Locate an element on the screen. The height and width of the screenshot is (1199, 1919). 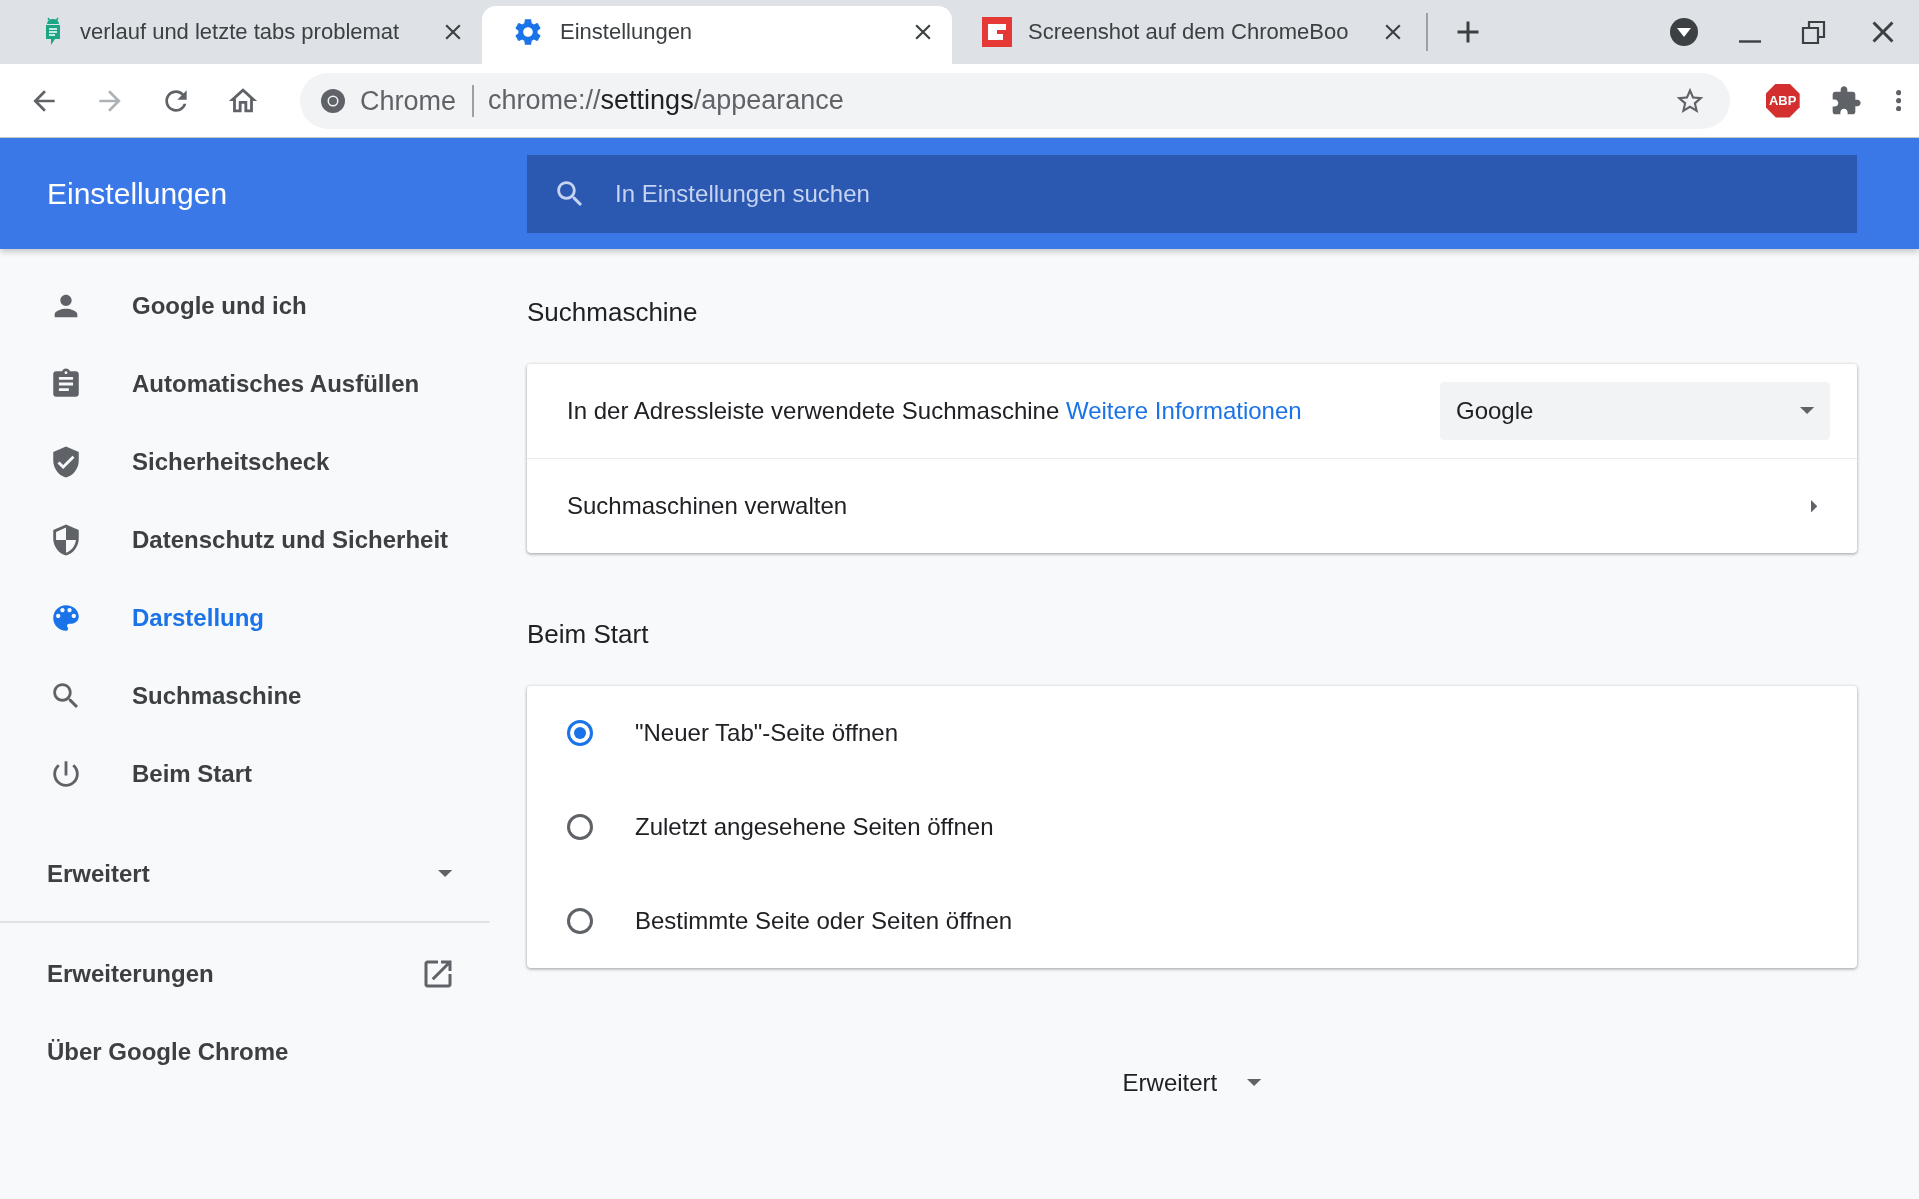
extension-button: ABP is located at coordinates (1782, 100).